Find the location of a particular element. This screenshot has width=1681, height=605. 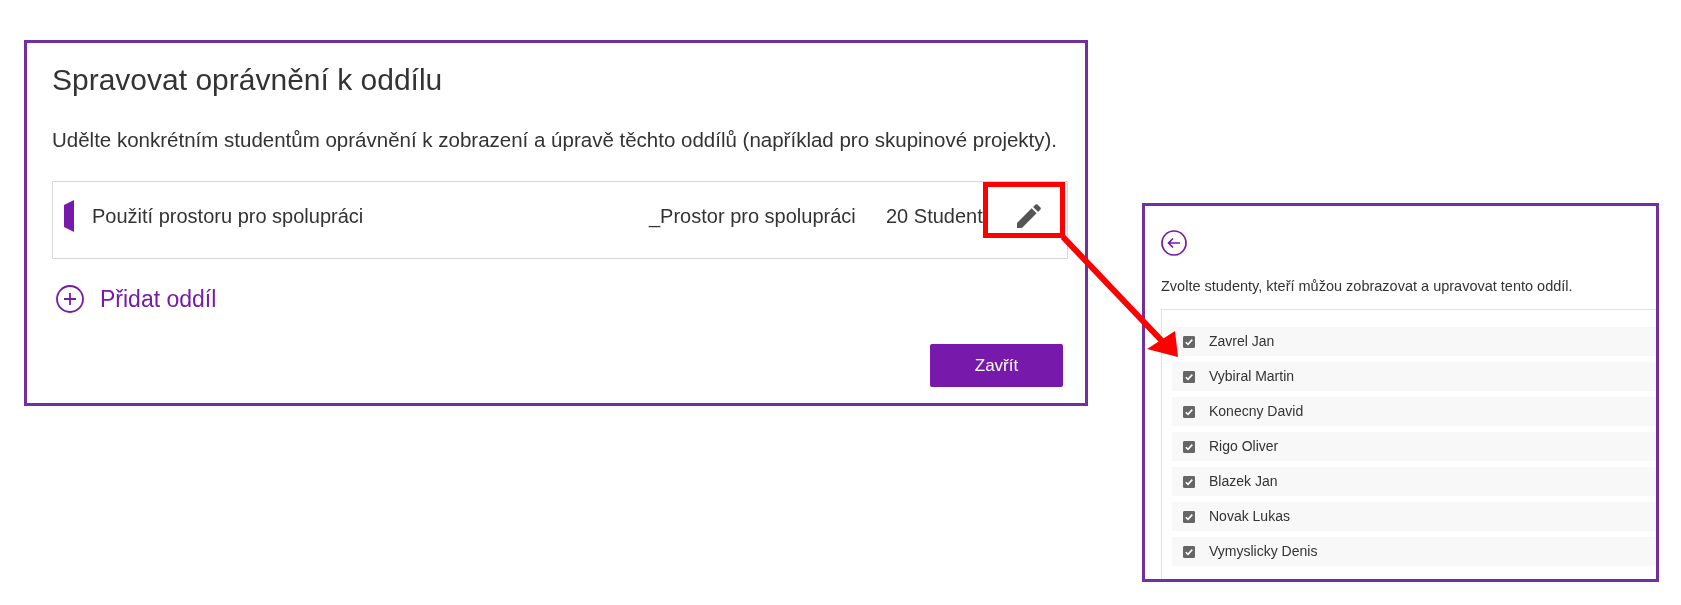

student-name: Blazek Jan is located at coordinates (1243, 481).